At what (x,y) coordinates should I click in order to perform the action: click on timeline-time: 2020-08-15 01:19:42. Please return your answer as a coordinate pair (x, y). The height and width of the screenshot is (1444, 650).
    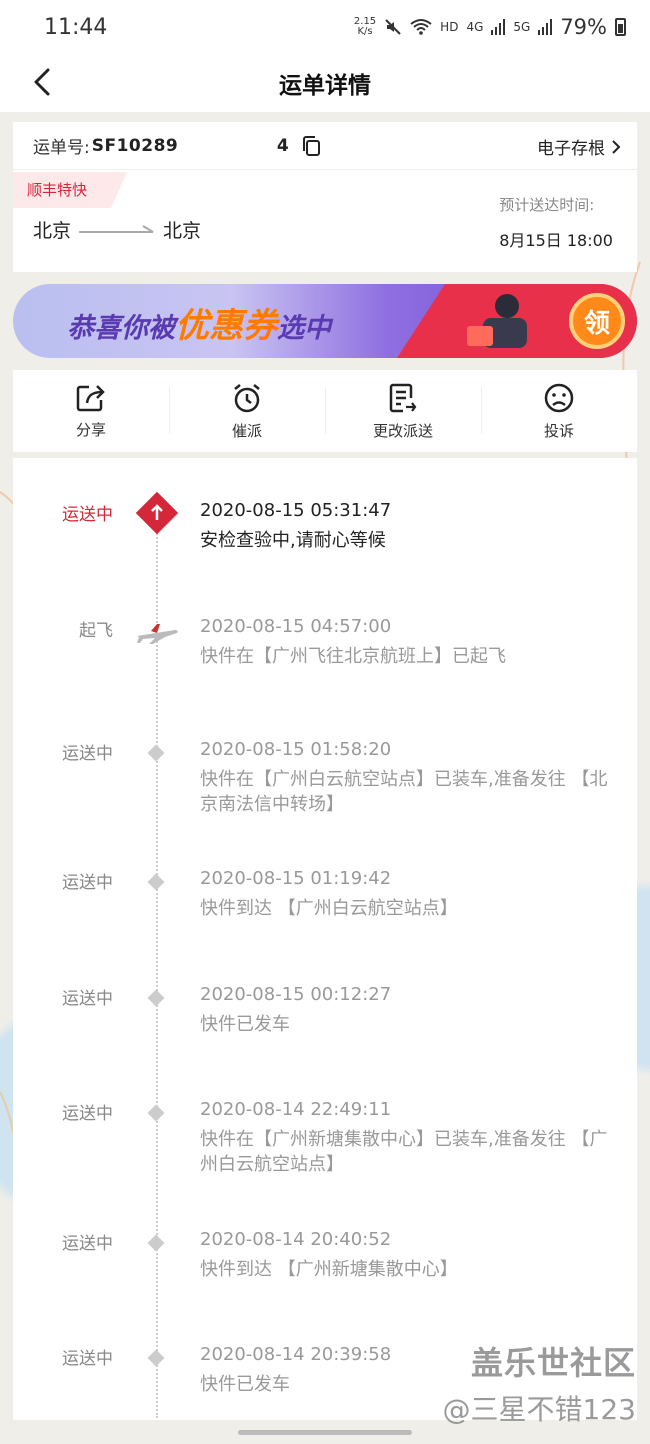
    Looking at the image, I should click on (296, 878).